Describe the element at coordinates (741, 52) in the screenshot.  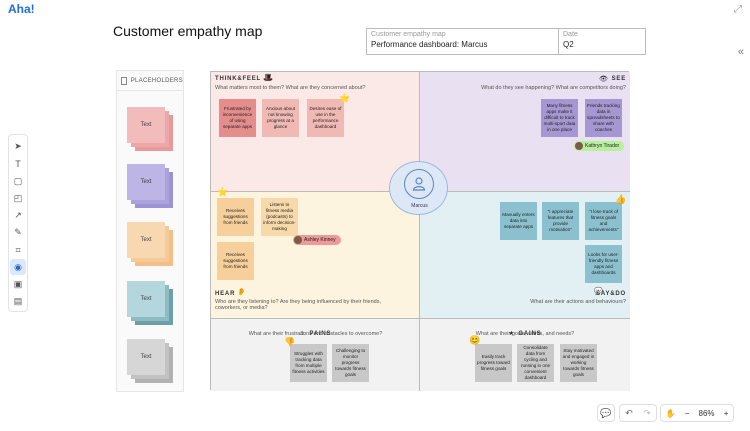
I see `collapse-panel-icon: «` at that location.